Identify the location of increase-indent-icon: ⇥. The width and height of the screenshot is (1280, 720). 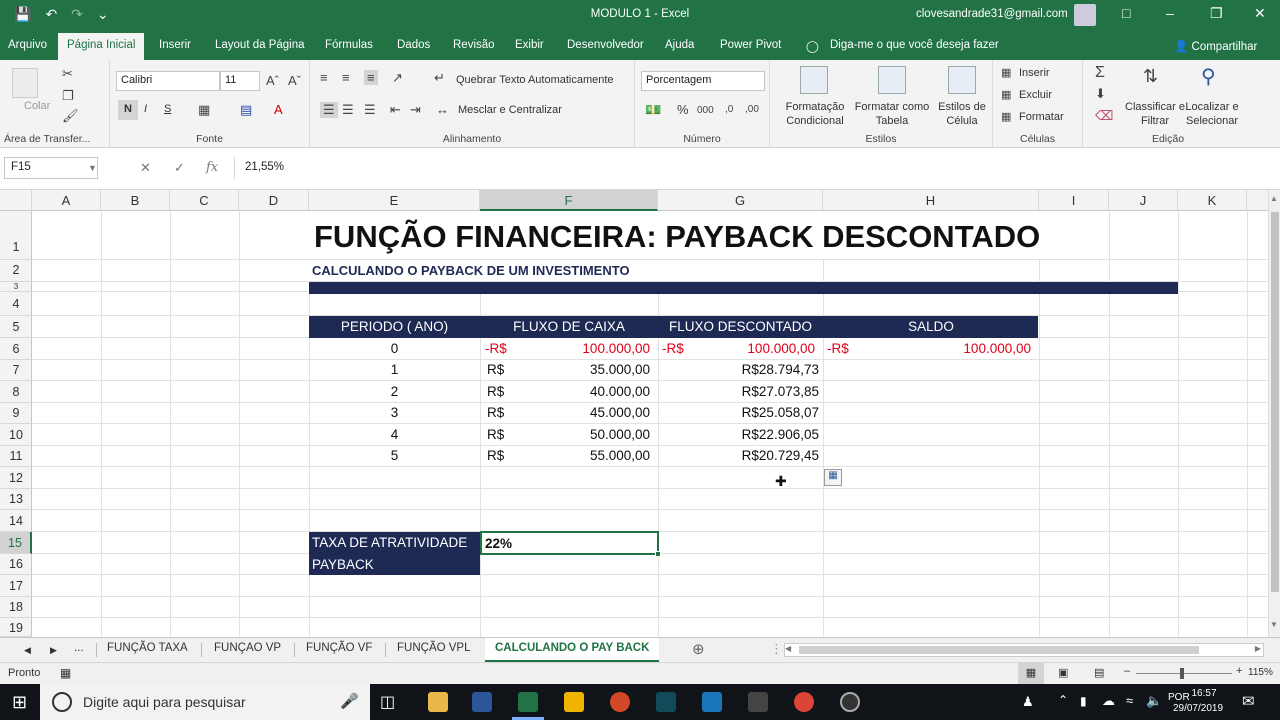
(415, 110).